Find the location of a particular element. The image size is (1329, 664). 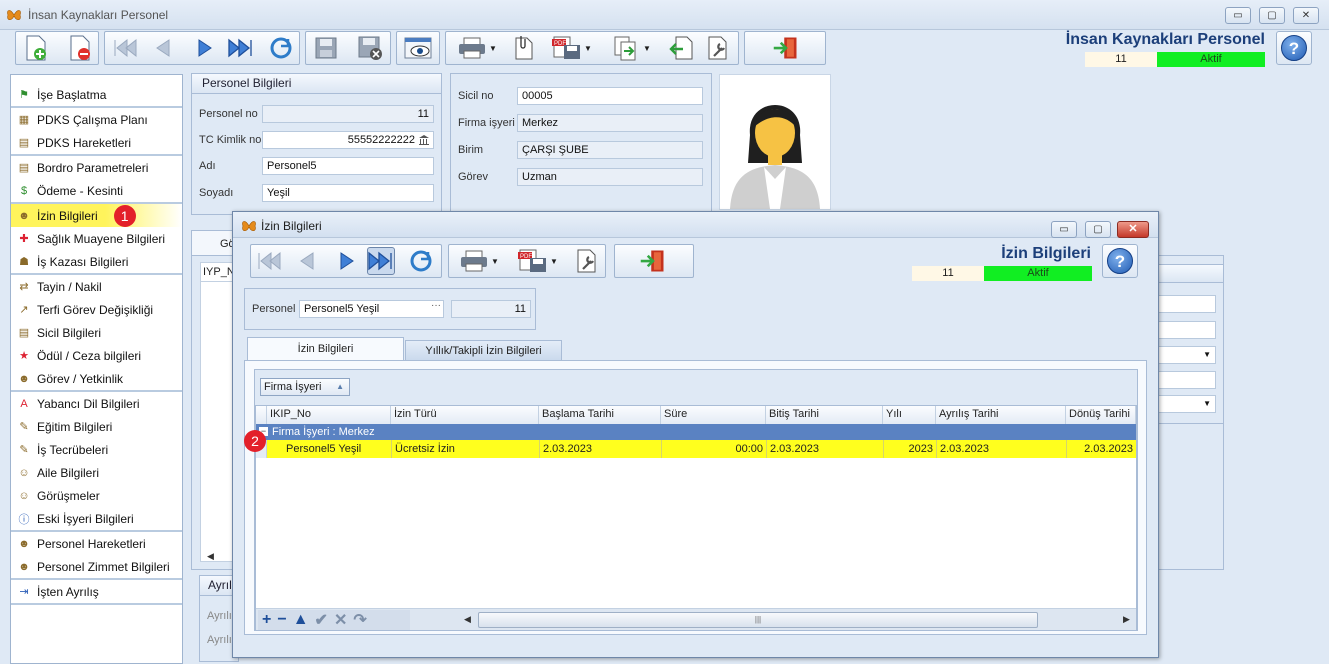

sidebar-item: ☺ Görüşmeler is located at coordinates (96, 495).